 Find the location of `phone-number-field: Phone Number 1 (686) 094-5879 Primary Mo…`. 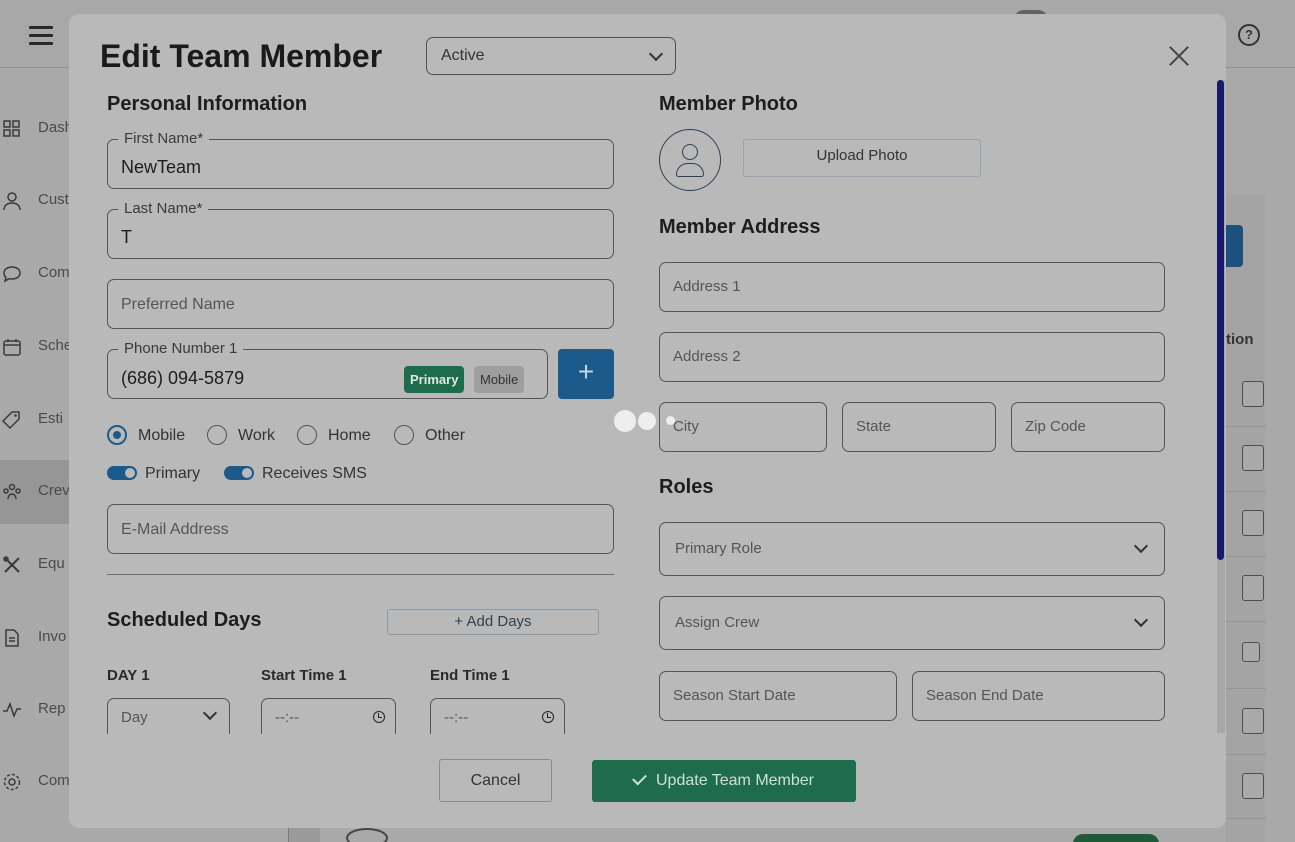

phone-number-field: Phone Number 1 (686) 094-5879 Primary Mo… is located at coordinates (327, 369).